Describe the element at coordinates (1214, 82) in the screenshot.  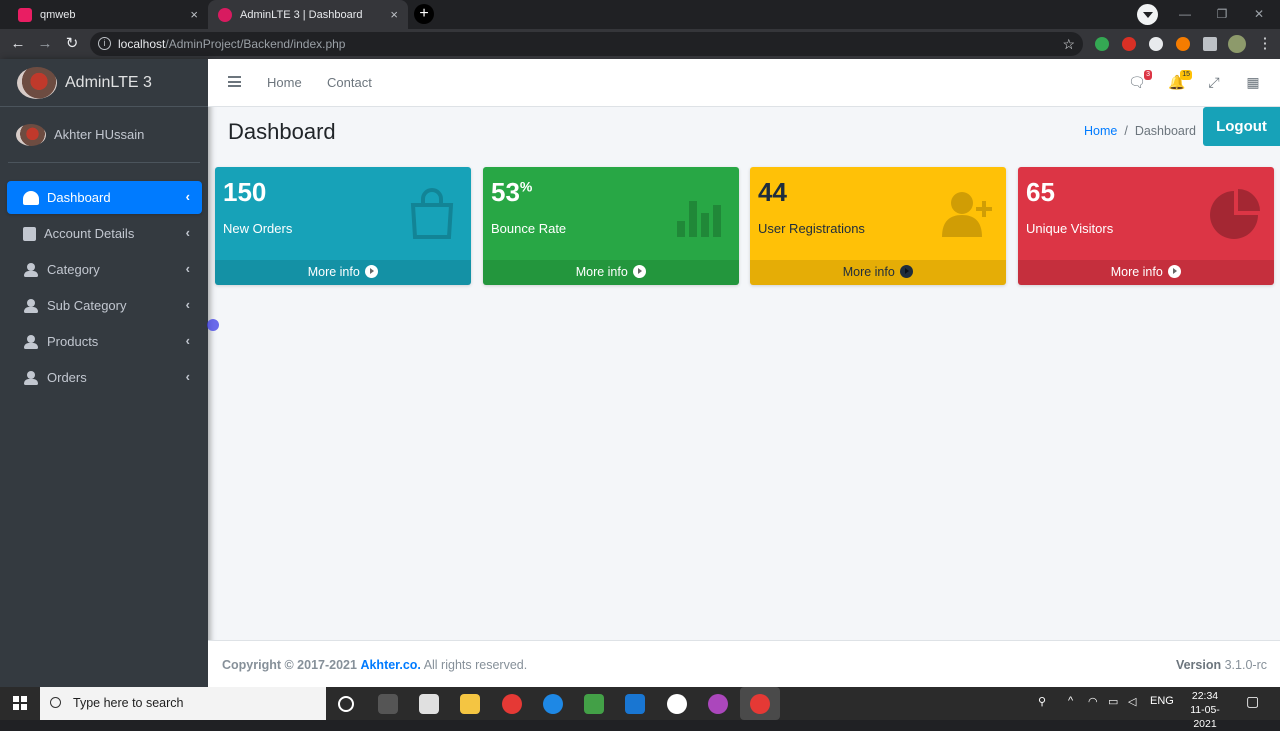
I see `fullscreen-icon: ⤢` at that location.